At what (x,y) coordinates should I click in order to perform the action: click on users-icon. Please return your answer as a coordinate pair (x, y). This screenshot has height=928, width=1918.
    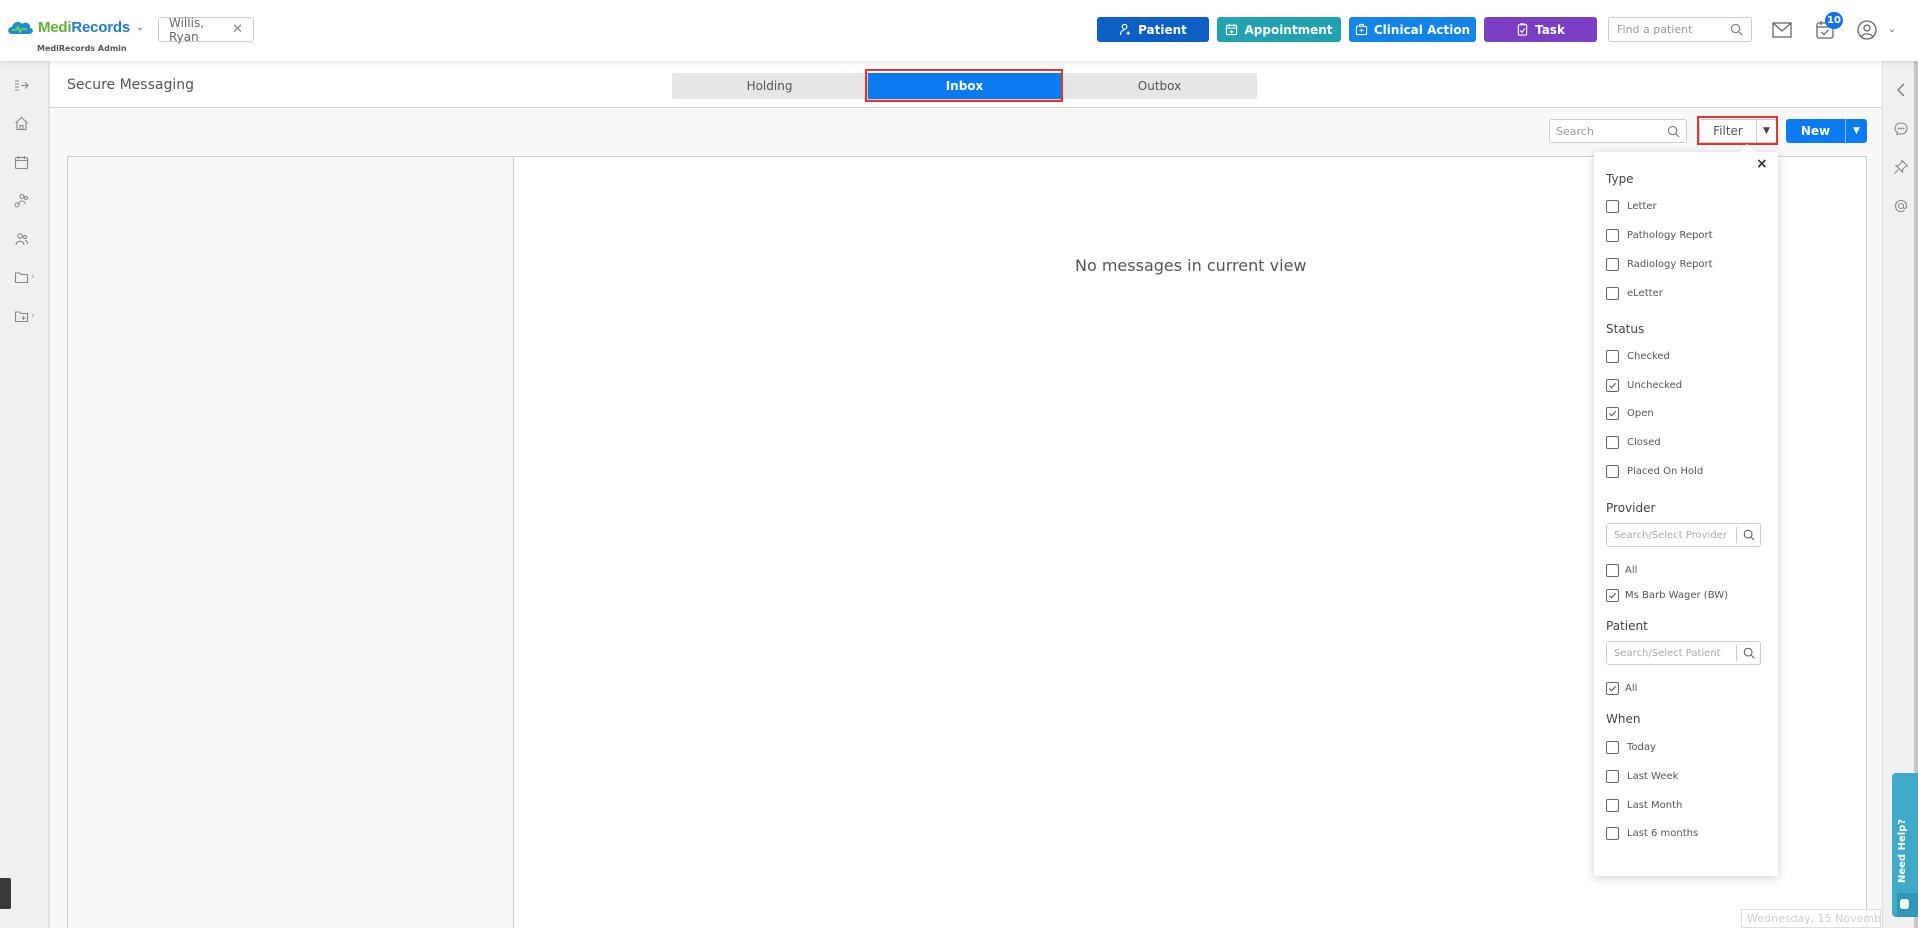
    Looking at the image, I should click on (22, 238).